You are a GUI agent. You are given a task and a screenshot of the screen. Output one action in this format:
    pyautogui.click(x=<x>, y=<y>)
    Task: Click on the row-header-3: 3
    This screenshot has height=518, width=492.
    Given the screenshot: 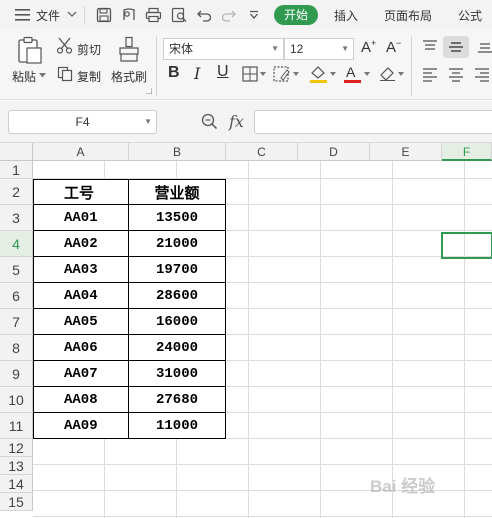 What is the action you would take?
    pyautogui.click(x=16, y=218)
    